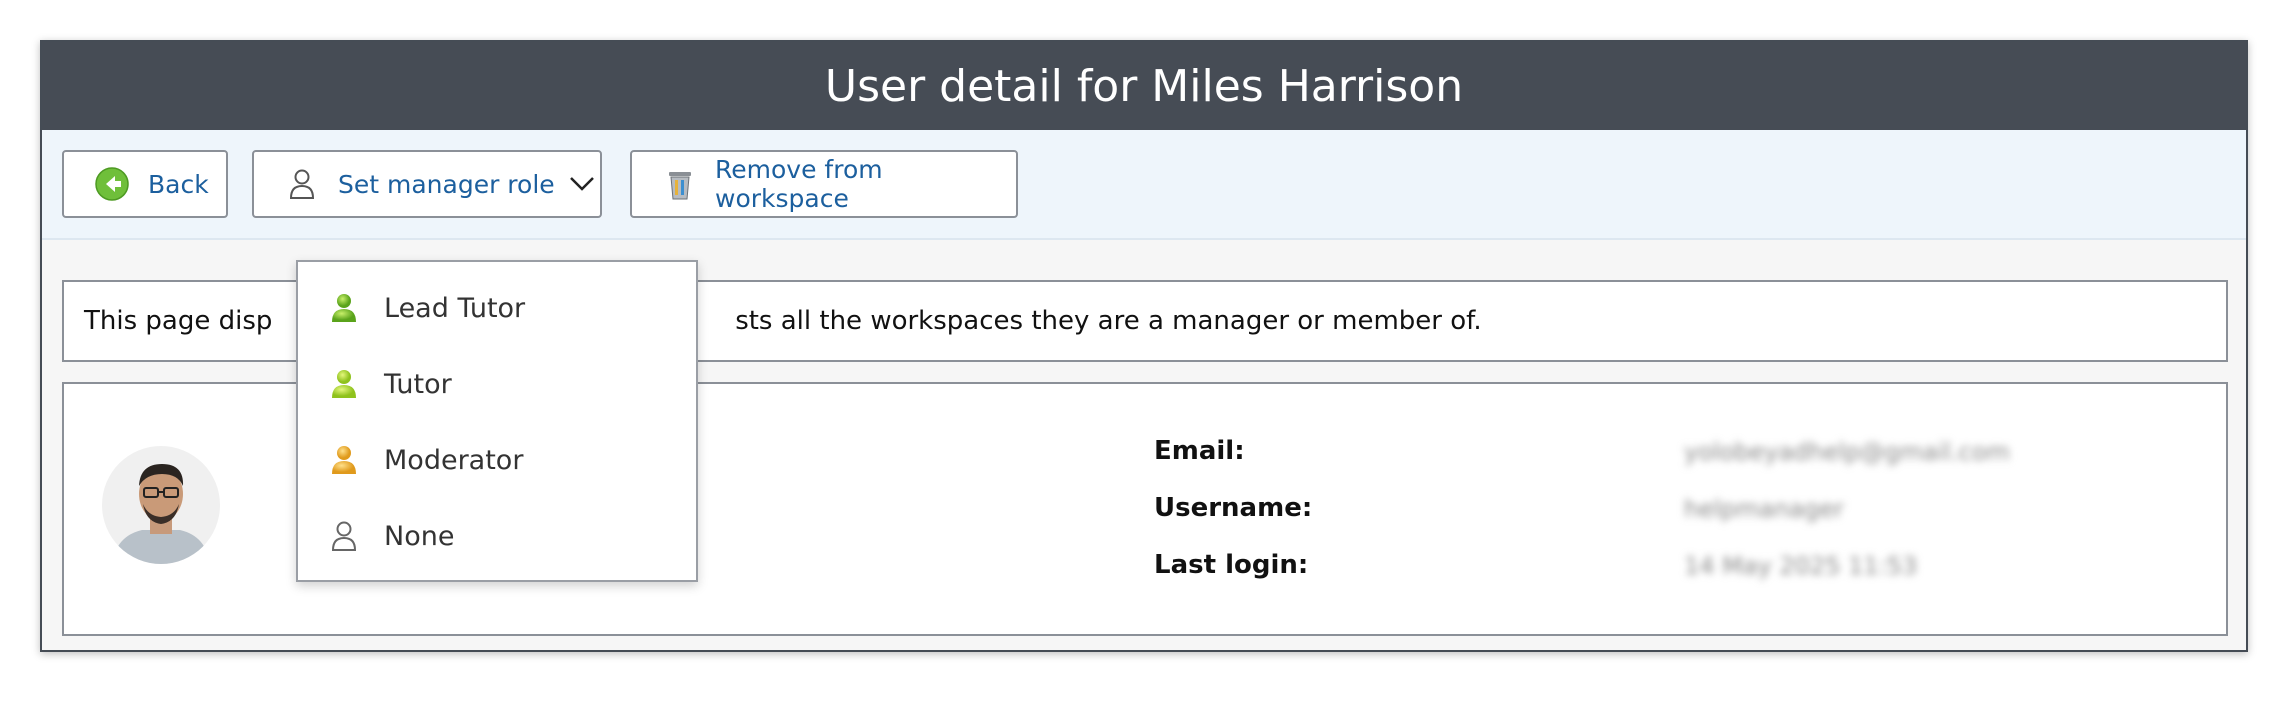 This screenshot has height=704, width=2288. What do you see at coordinates (112, 184) in the screenshot?
I see `back-arrow-icon` at bounding box center [112, 184].